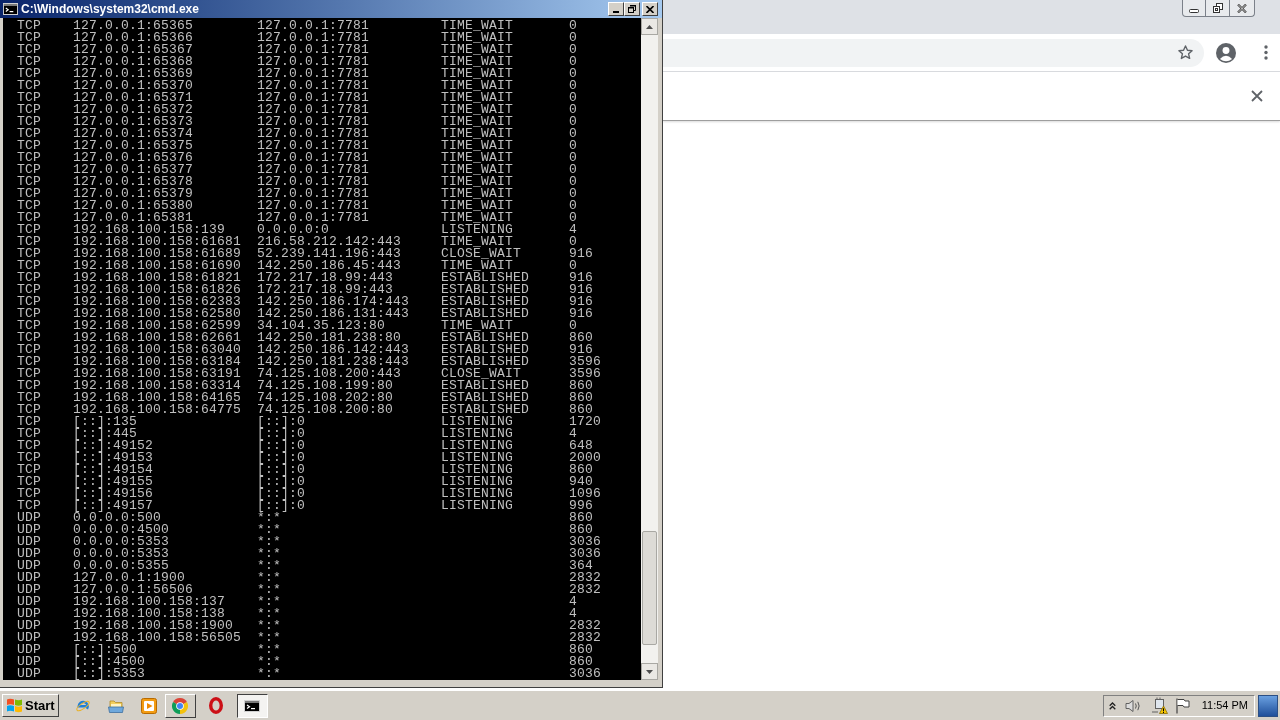  Describe the element at coordinates (649, 671) in the screenshot. I see `scroll-down-button` at that location.